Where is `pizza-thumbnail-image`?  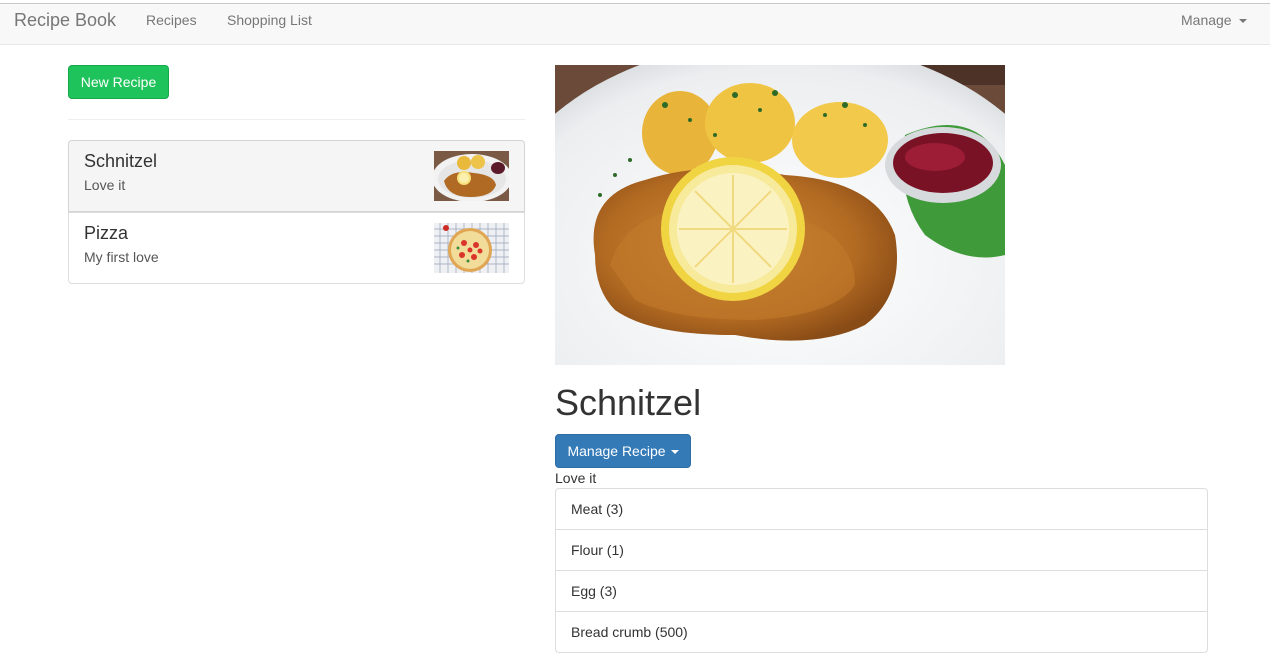 pizza-thumbnail-image is located at coordinates (471, 248).